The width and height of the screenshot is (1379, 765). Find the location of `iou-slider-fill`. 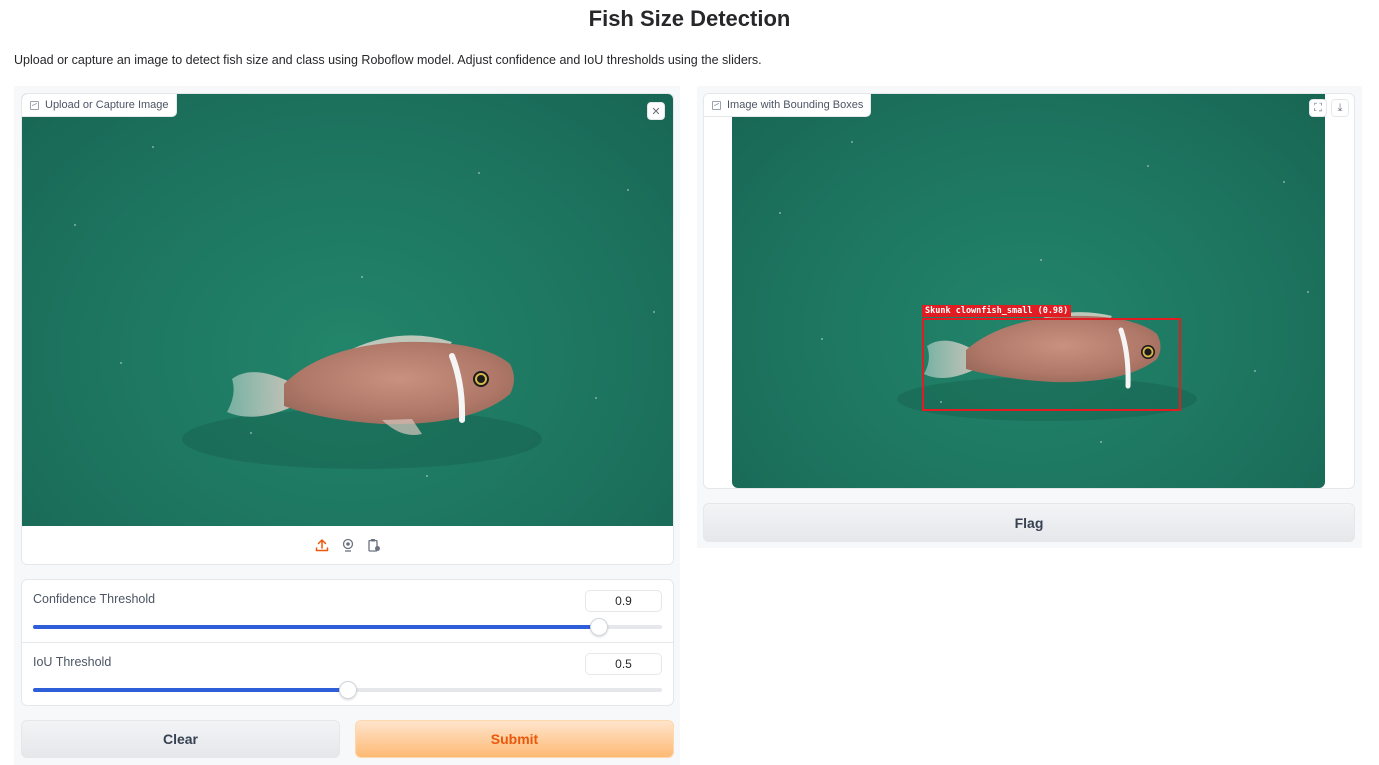

iou-slider-fill is located at coordinates (190, 690).